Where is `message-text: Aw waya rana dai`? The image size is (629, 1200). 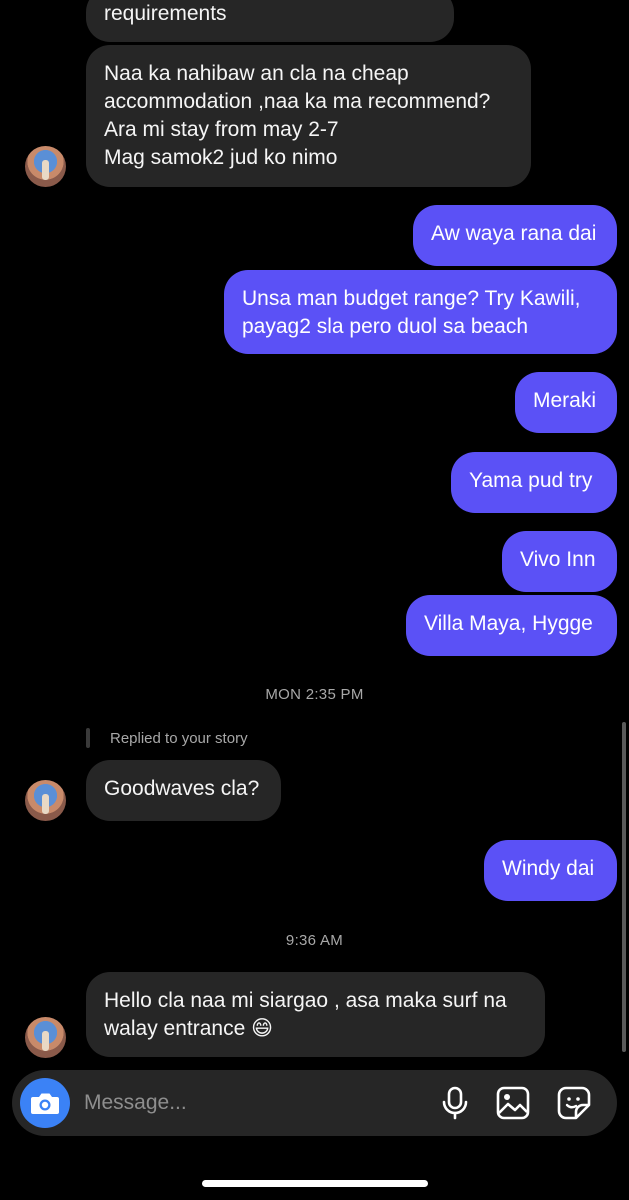 message-text: Aw waya rana dai is located at coordinates (514, 233).